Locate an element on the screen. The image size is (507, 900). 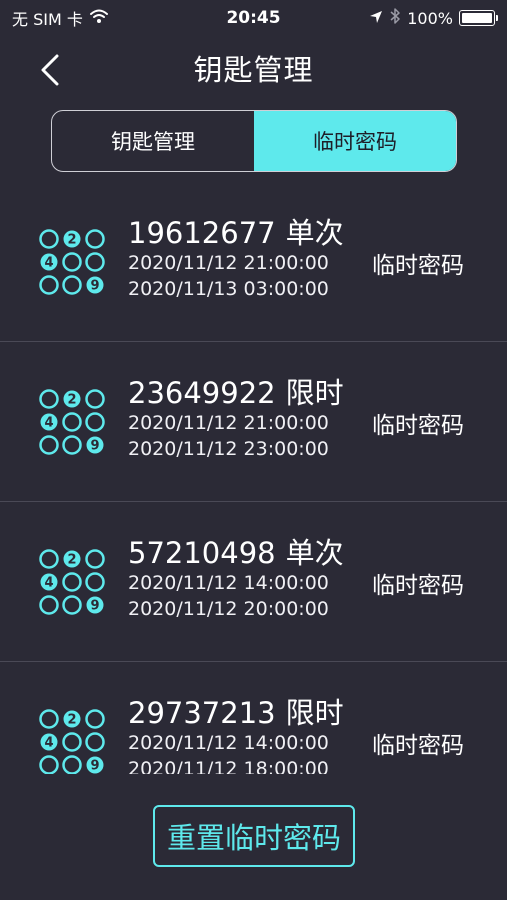
chevron-left-icon is located at coordinates (50, 70).